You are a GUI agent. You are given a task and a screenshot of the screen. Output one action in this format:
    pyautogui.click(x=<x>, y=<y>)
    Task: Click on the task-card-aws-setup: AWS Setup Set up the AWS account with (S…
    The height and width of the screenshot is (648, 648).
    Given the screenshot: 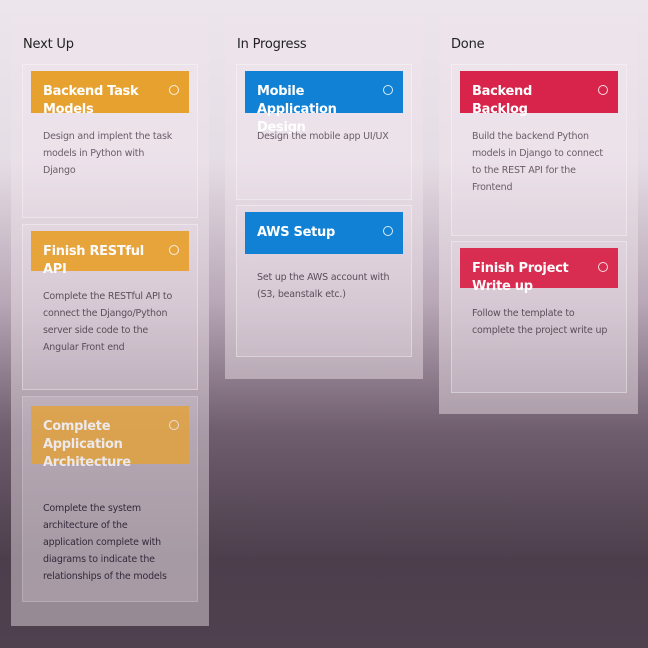 What is the action you would take?
    pyautogui.click(x=324, y=281)
    